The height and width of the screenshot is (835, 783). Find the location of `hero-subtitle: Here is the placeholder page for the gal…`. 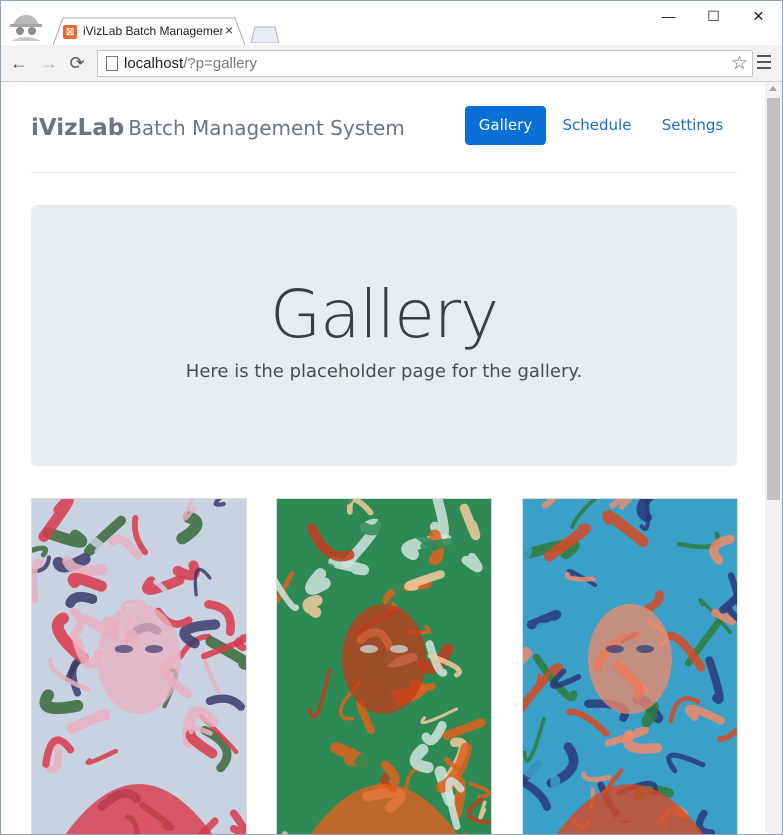

hero-subtitle: Here is the placeholder page for the gal… is located at coordinates (384, 371).